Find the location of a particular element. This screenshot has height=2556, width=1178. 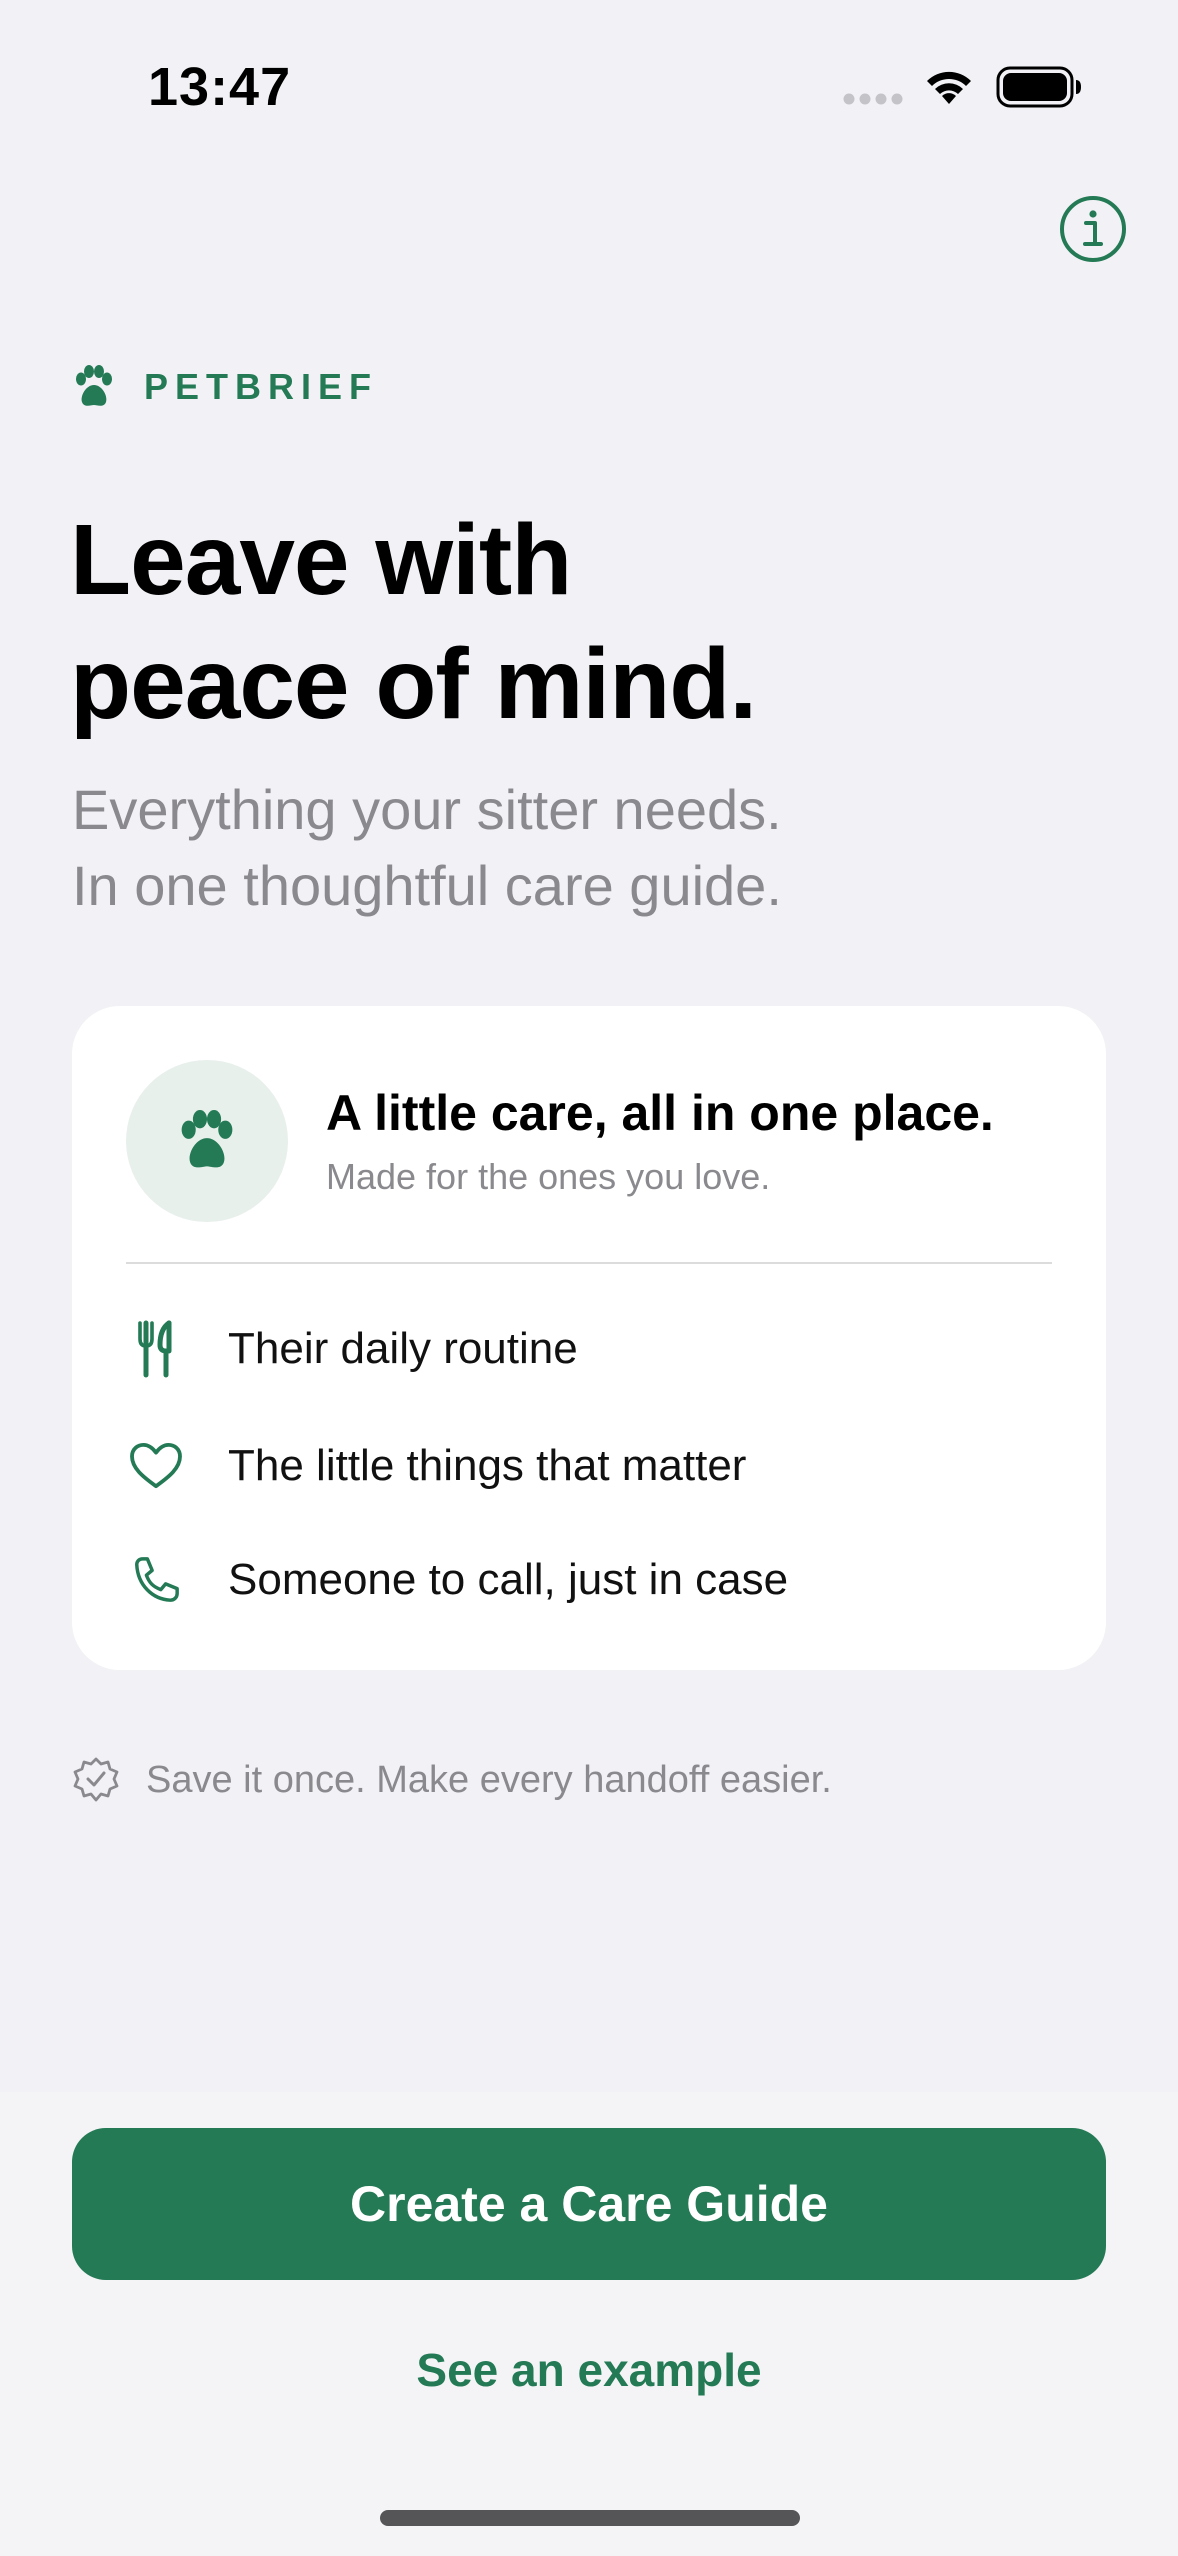

wifi-icon is located at coordinates (949, 87).